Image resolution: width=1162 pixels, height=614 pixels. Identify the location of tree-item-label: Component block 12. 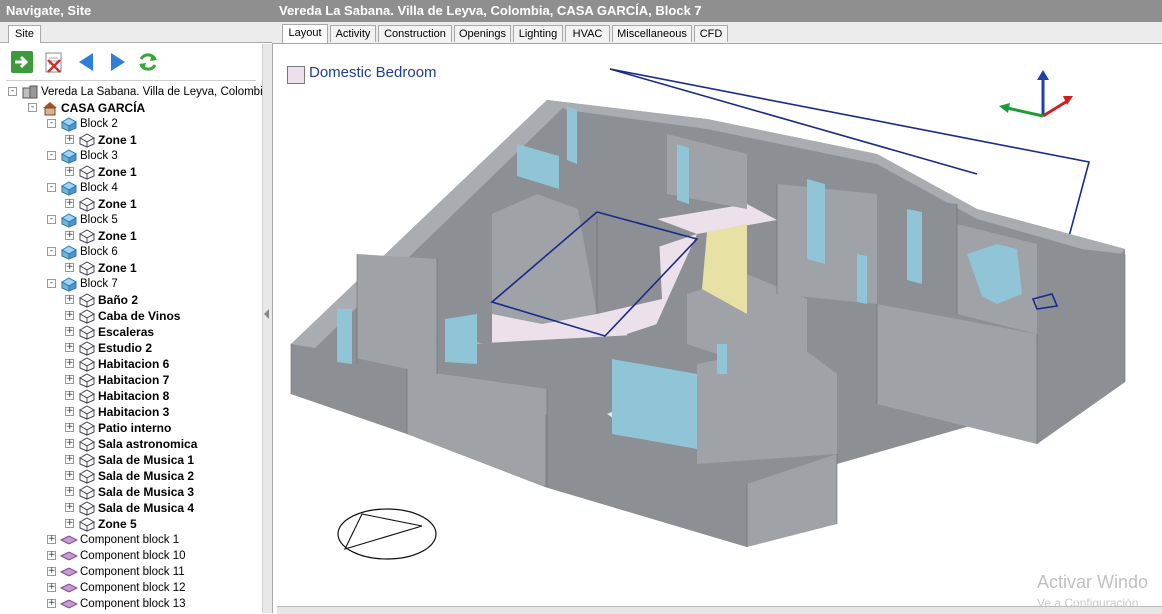
(133, 588).